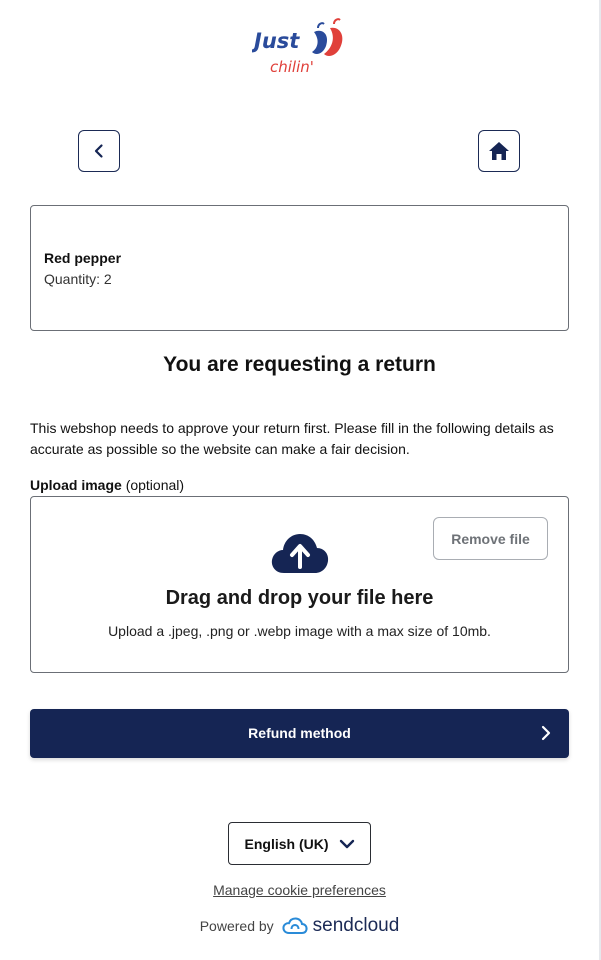  What do you see at coordinates (76, 485) in the screenshot?
I see `upload-label-title: Upload image` at bounding box center [76, 485].